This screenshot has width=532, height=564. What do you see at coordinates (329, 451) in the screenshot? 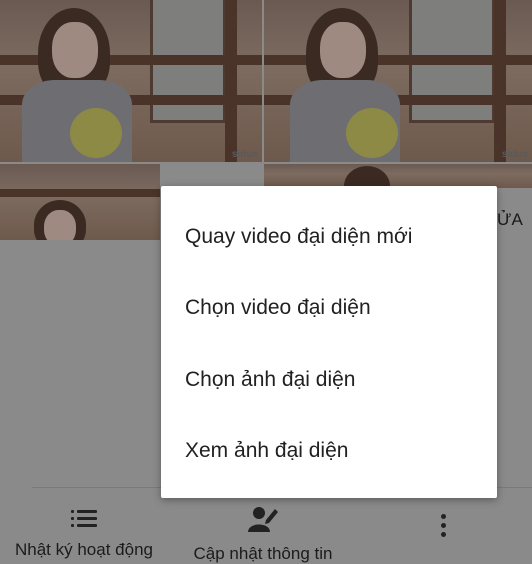
I see `menu-item-view-profile-picture: Xem ảnh đại diện` at bounding box center [329, 451].